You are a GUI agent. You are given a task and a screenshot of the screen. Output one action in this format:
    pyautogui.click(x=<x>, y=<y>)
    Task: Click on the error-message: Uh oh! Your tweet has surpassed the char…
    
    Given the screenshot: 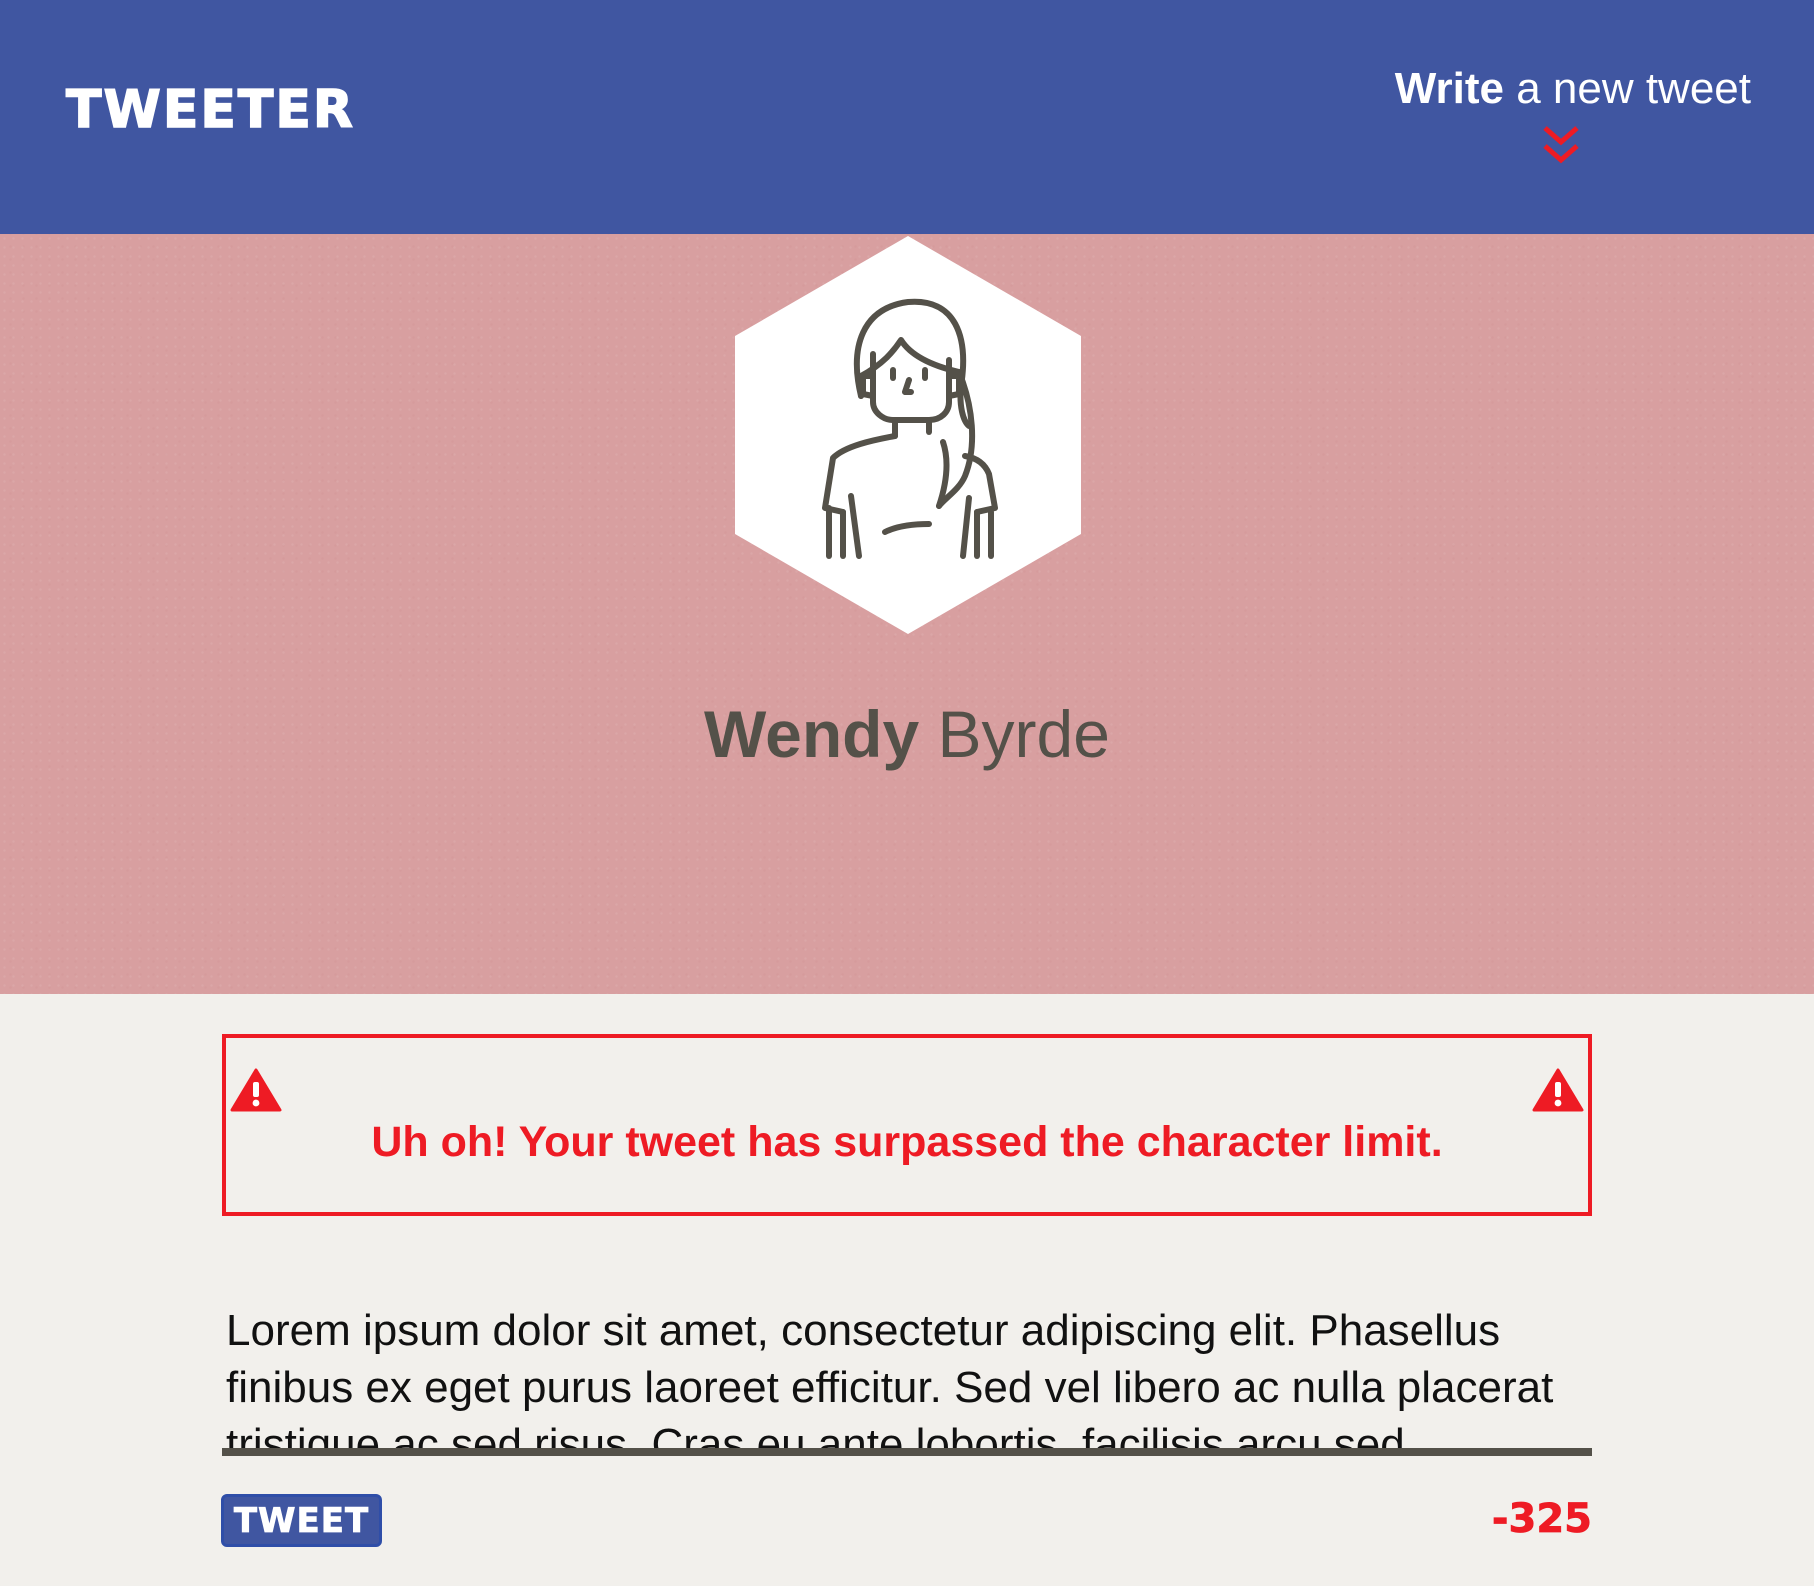 What is the action you would take?
    pyautogui.click(x=907, y=1142)
    